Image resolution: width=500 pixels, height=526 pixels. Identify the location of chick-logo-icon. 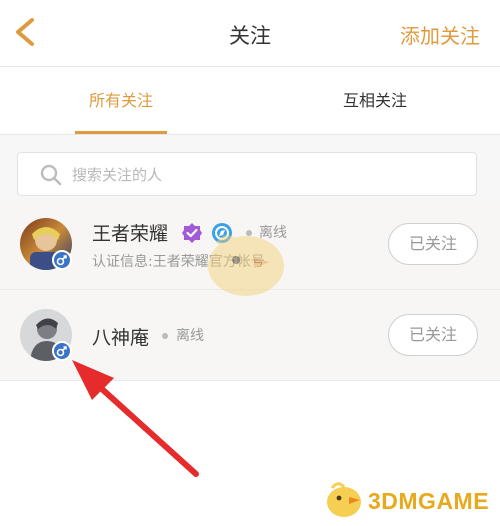
(344, 499).